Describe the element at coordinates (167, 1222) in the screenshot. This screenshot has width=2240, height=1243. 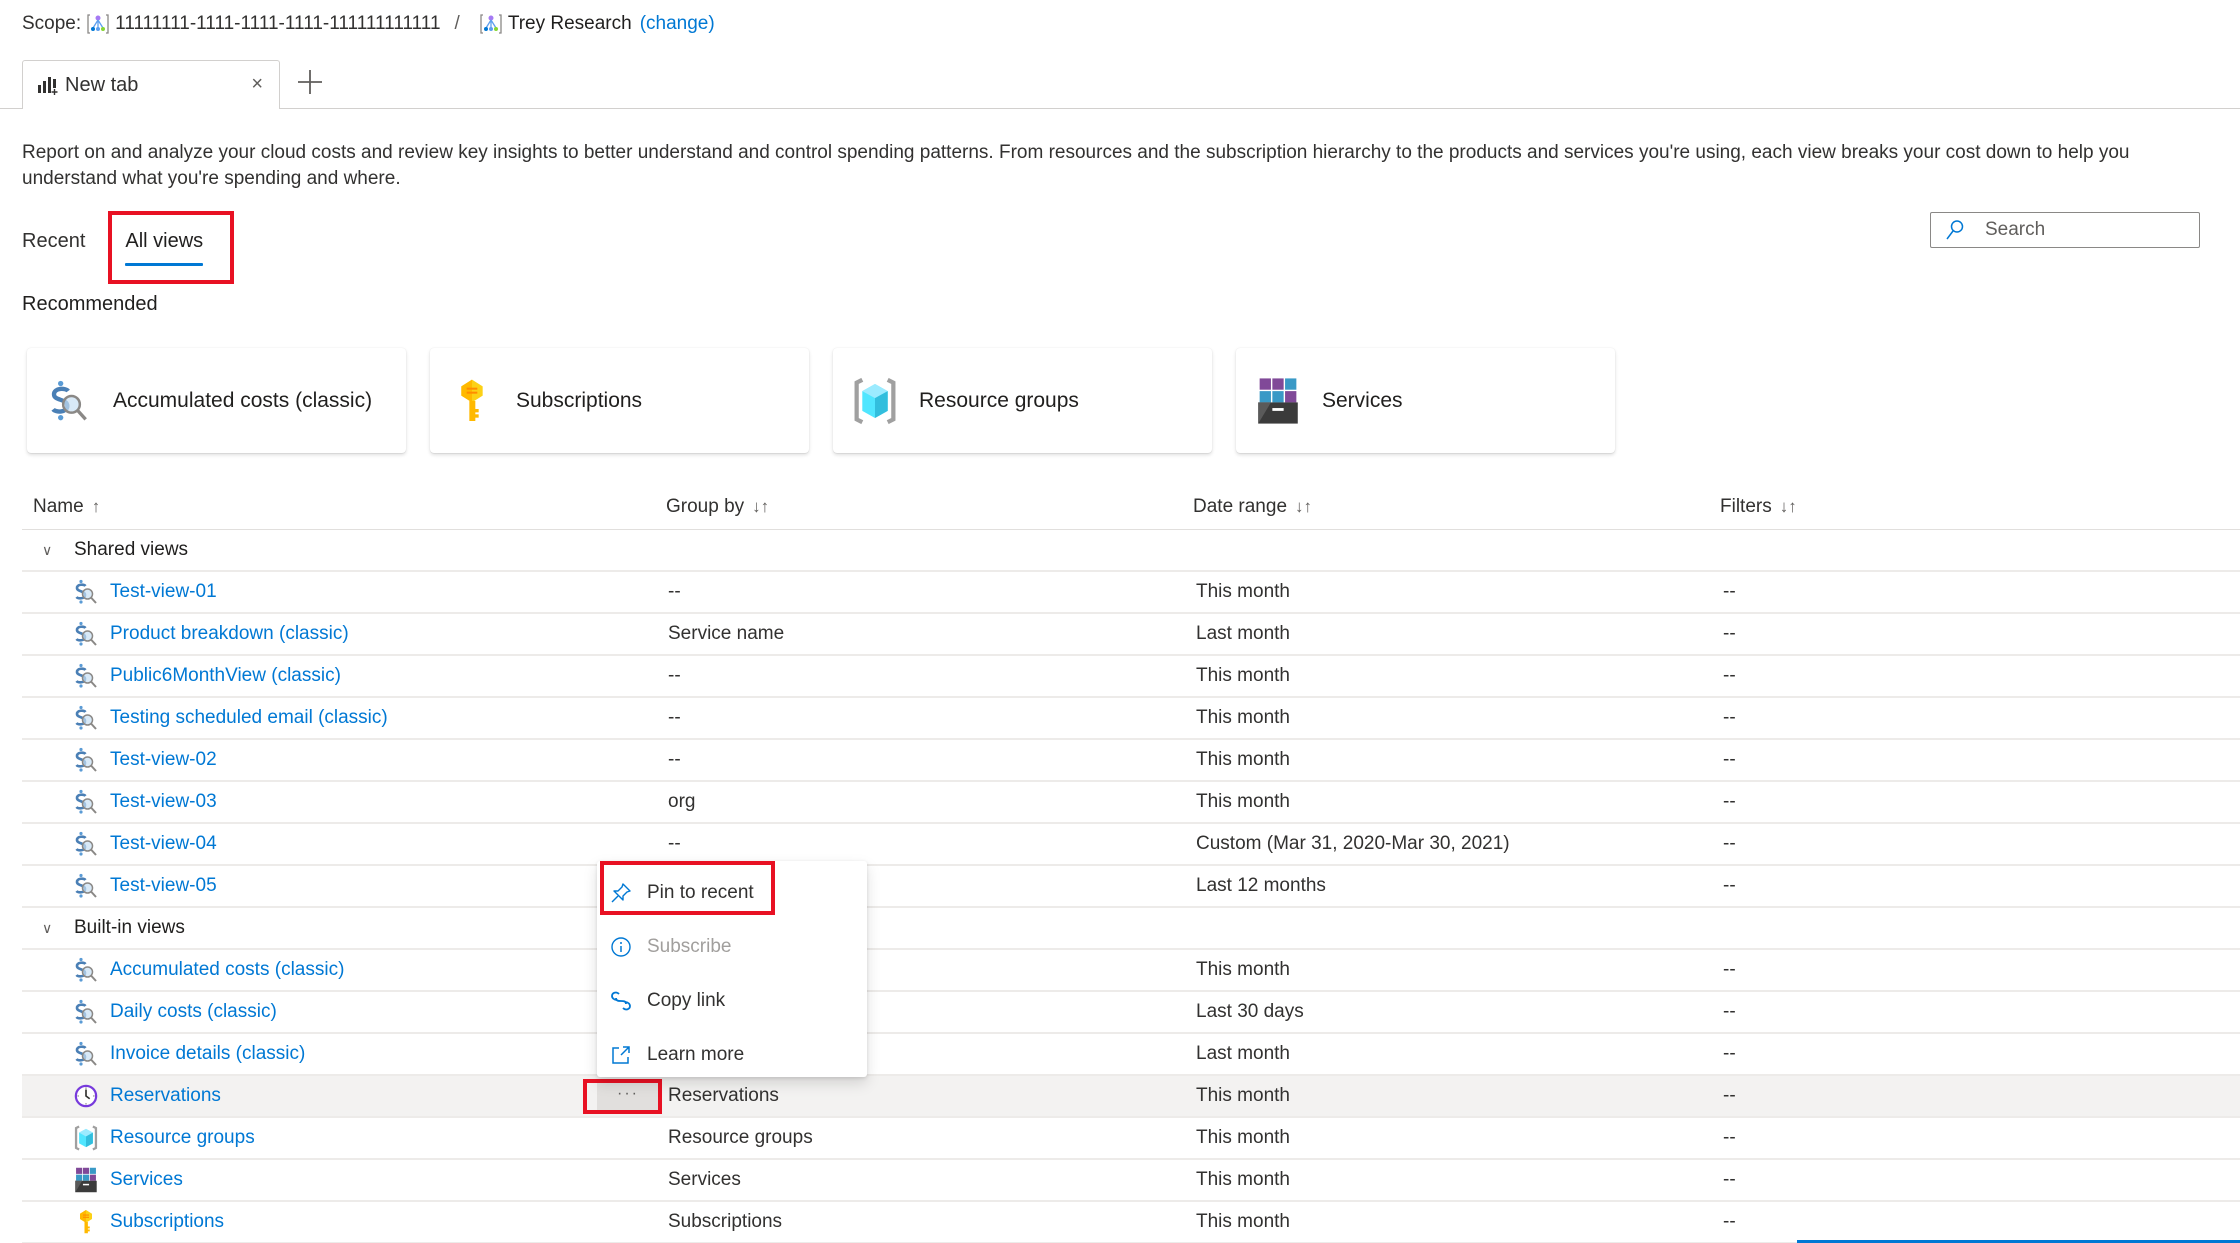
I see `view-name-link: Subscriptions` at that location.